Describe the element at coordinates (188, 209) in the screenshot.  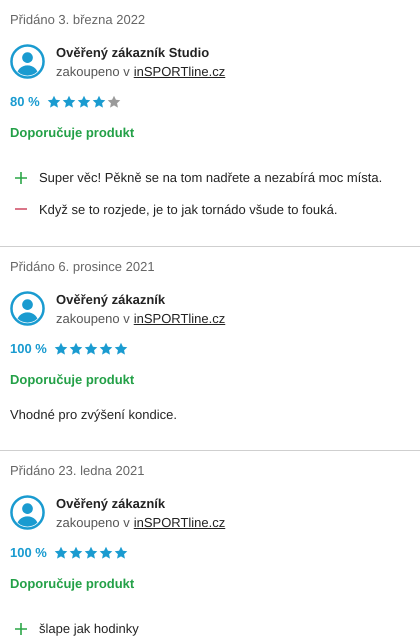
I see `review-point: Když se to rozjede, je to jak tornádo všude to fouká.` at that location.